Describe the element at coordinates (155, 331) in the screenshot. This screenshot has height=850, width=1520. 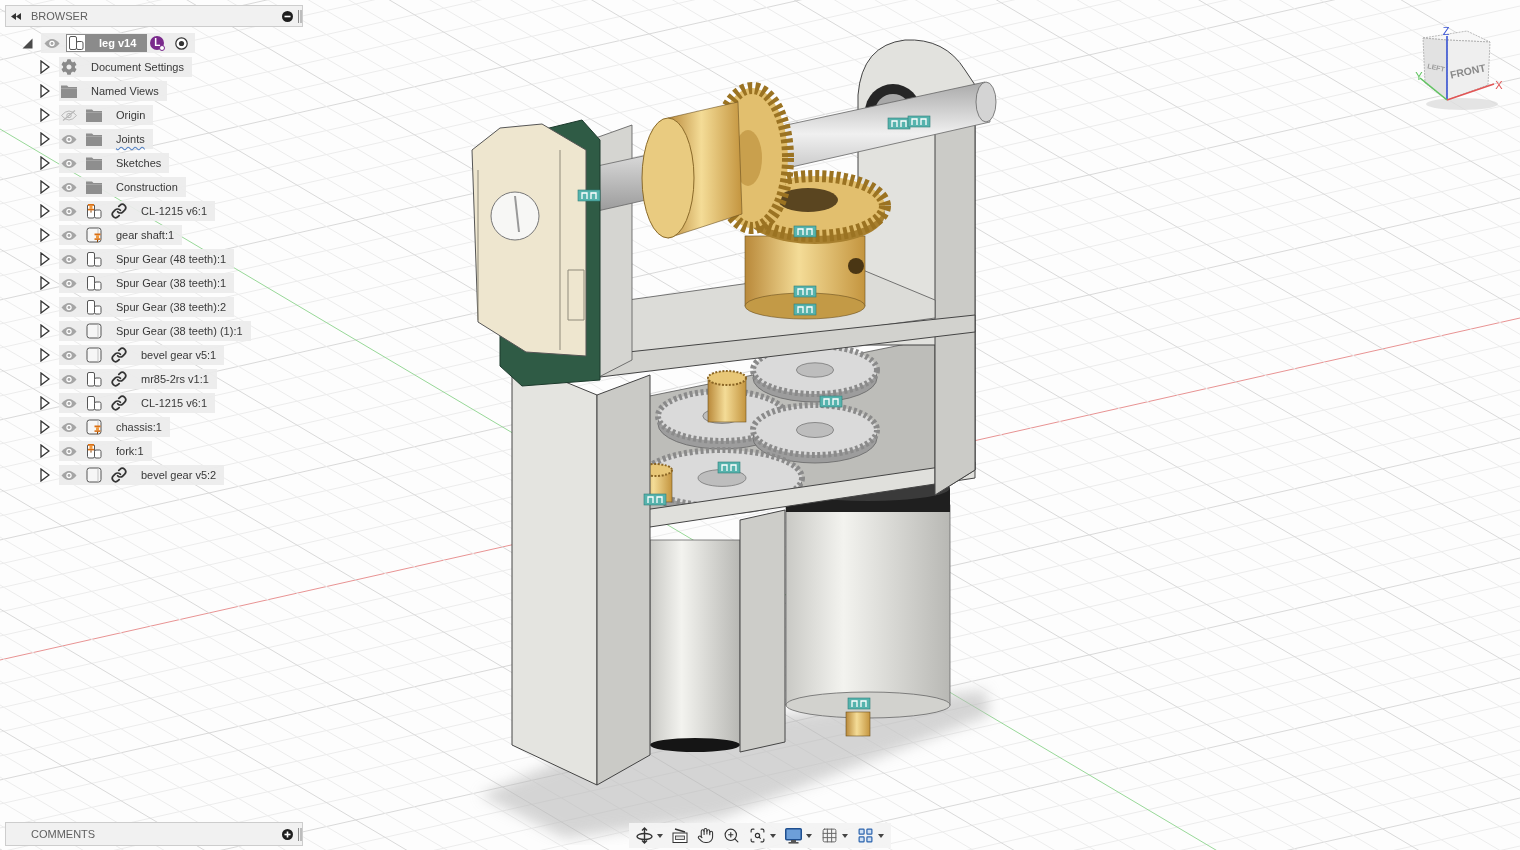
I see `browser-item: Spur Gear (38 teeth) (1):1` at that location.